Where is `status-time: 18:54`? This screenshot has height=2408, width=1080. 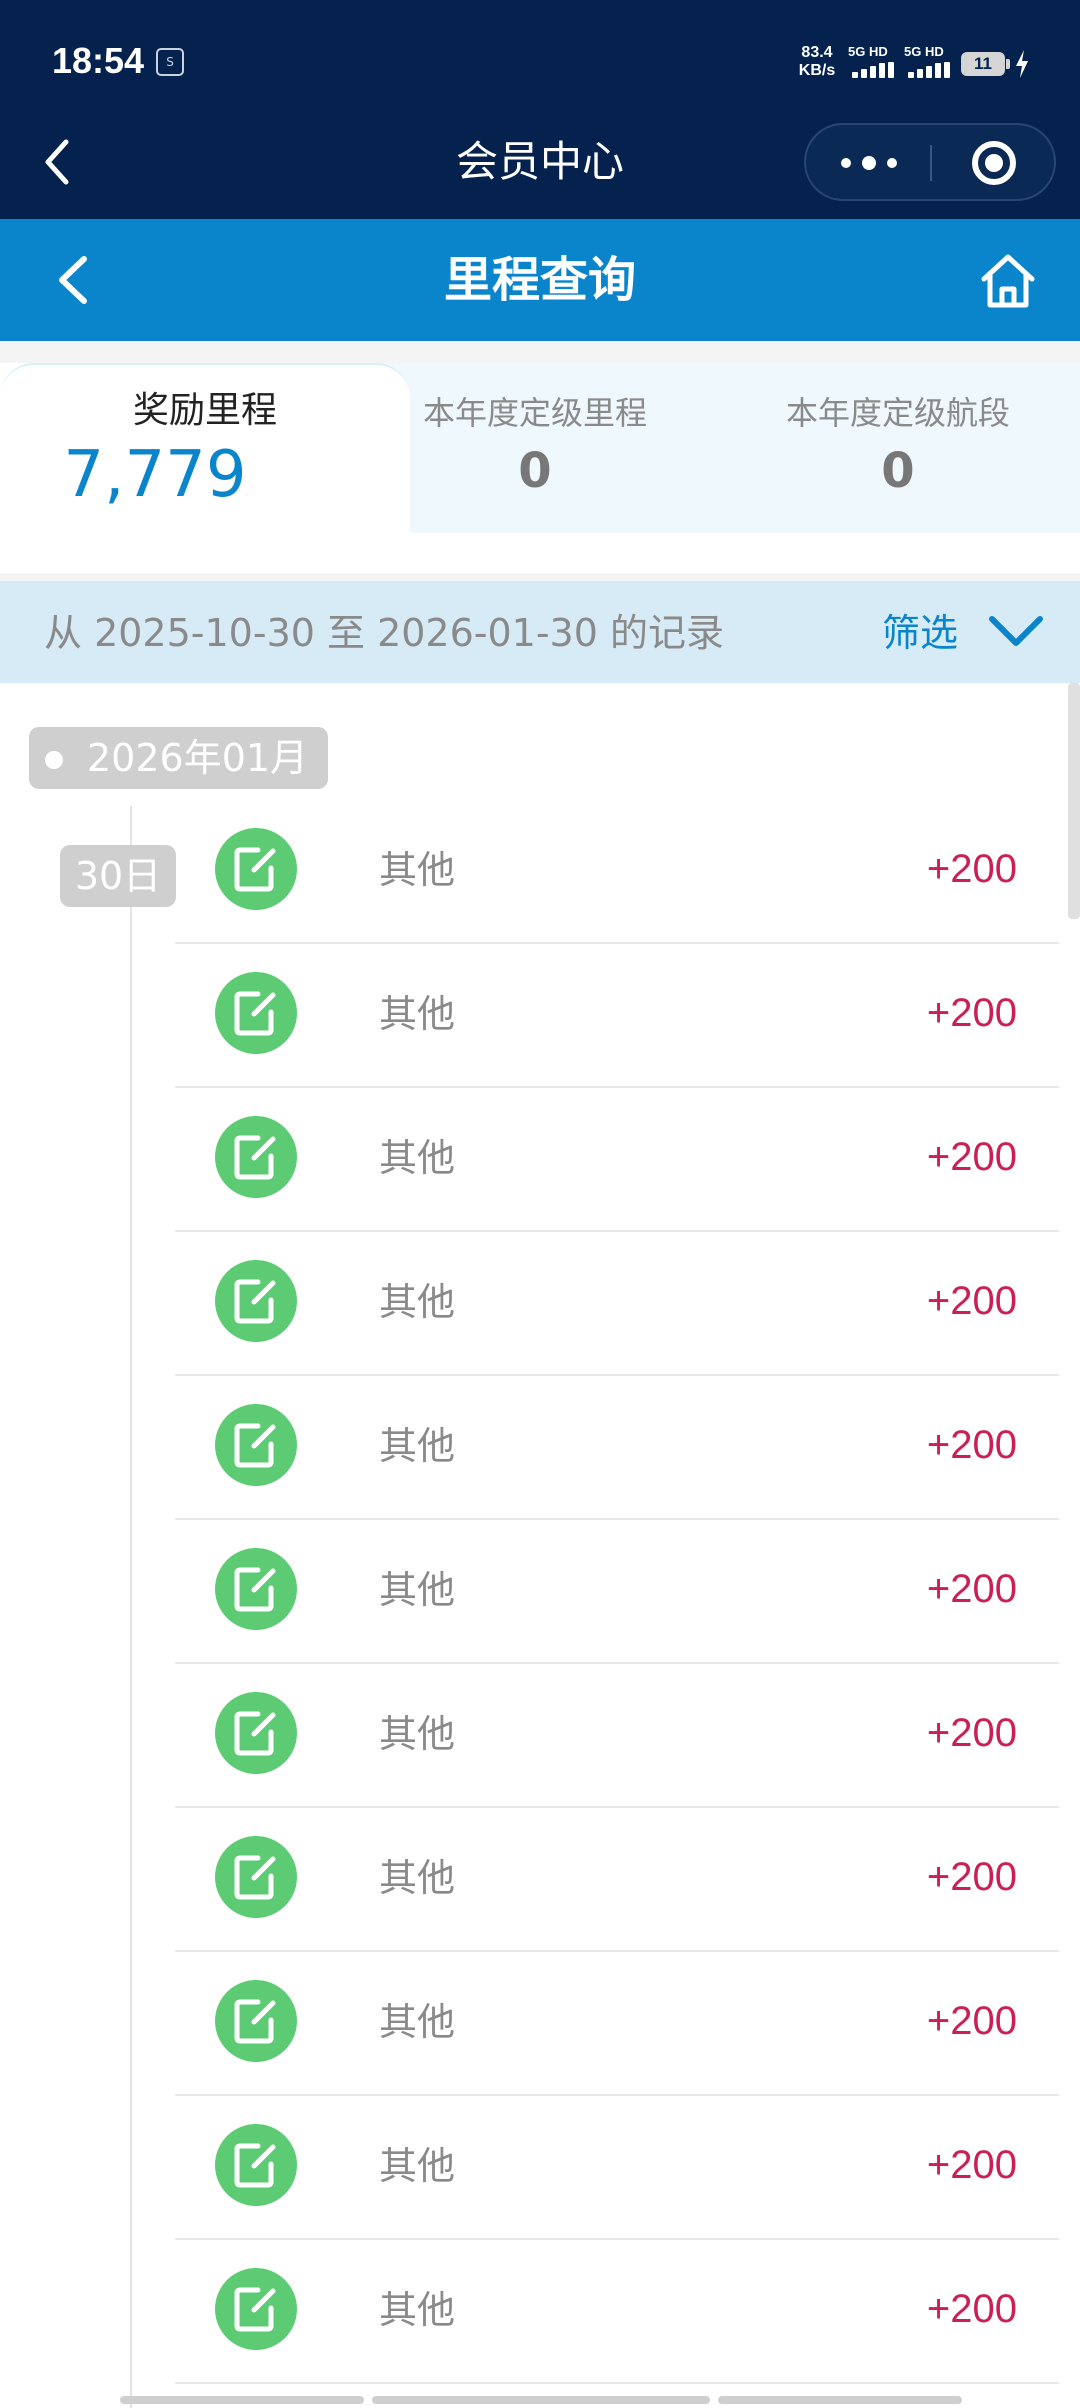 status-time: 18:54 is located at coordinates (98, 60).